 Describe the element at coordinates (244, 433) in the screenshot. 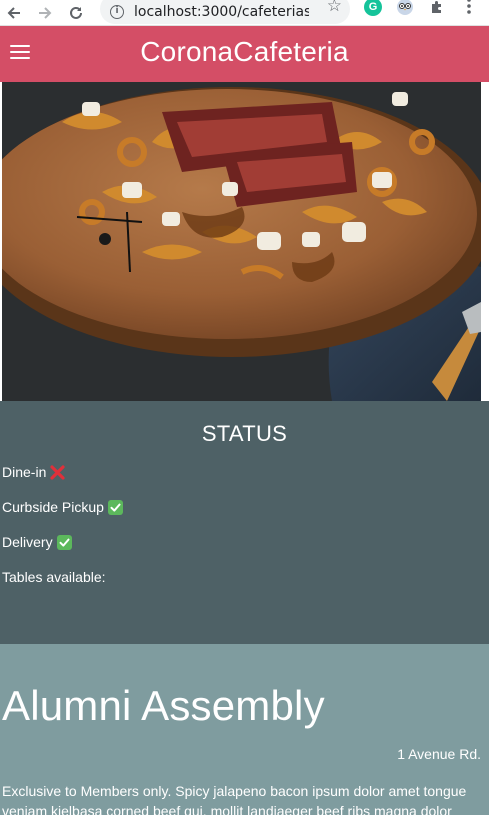

I see `status-title: STATUS` at that location.